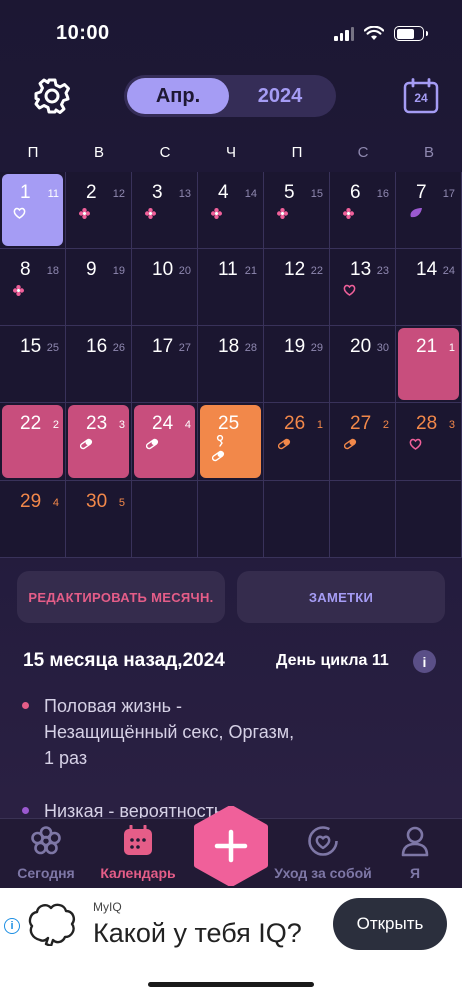  What do you see at coordinates (382, 271) in the screenshot?
I see `cycle-day-number: 23` at bounding box center [382, 271].